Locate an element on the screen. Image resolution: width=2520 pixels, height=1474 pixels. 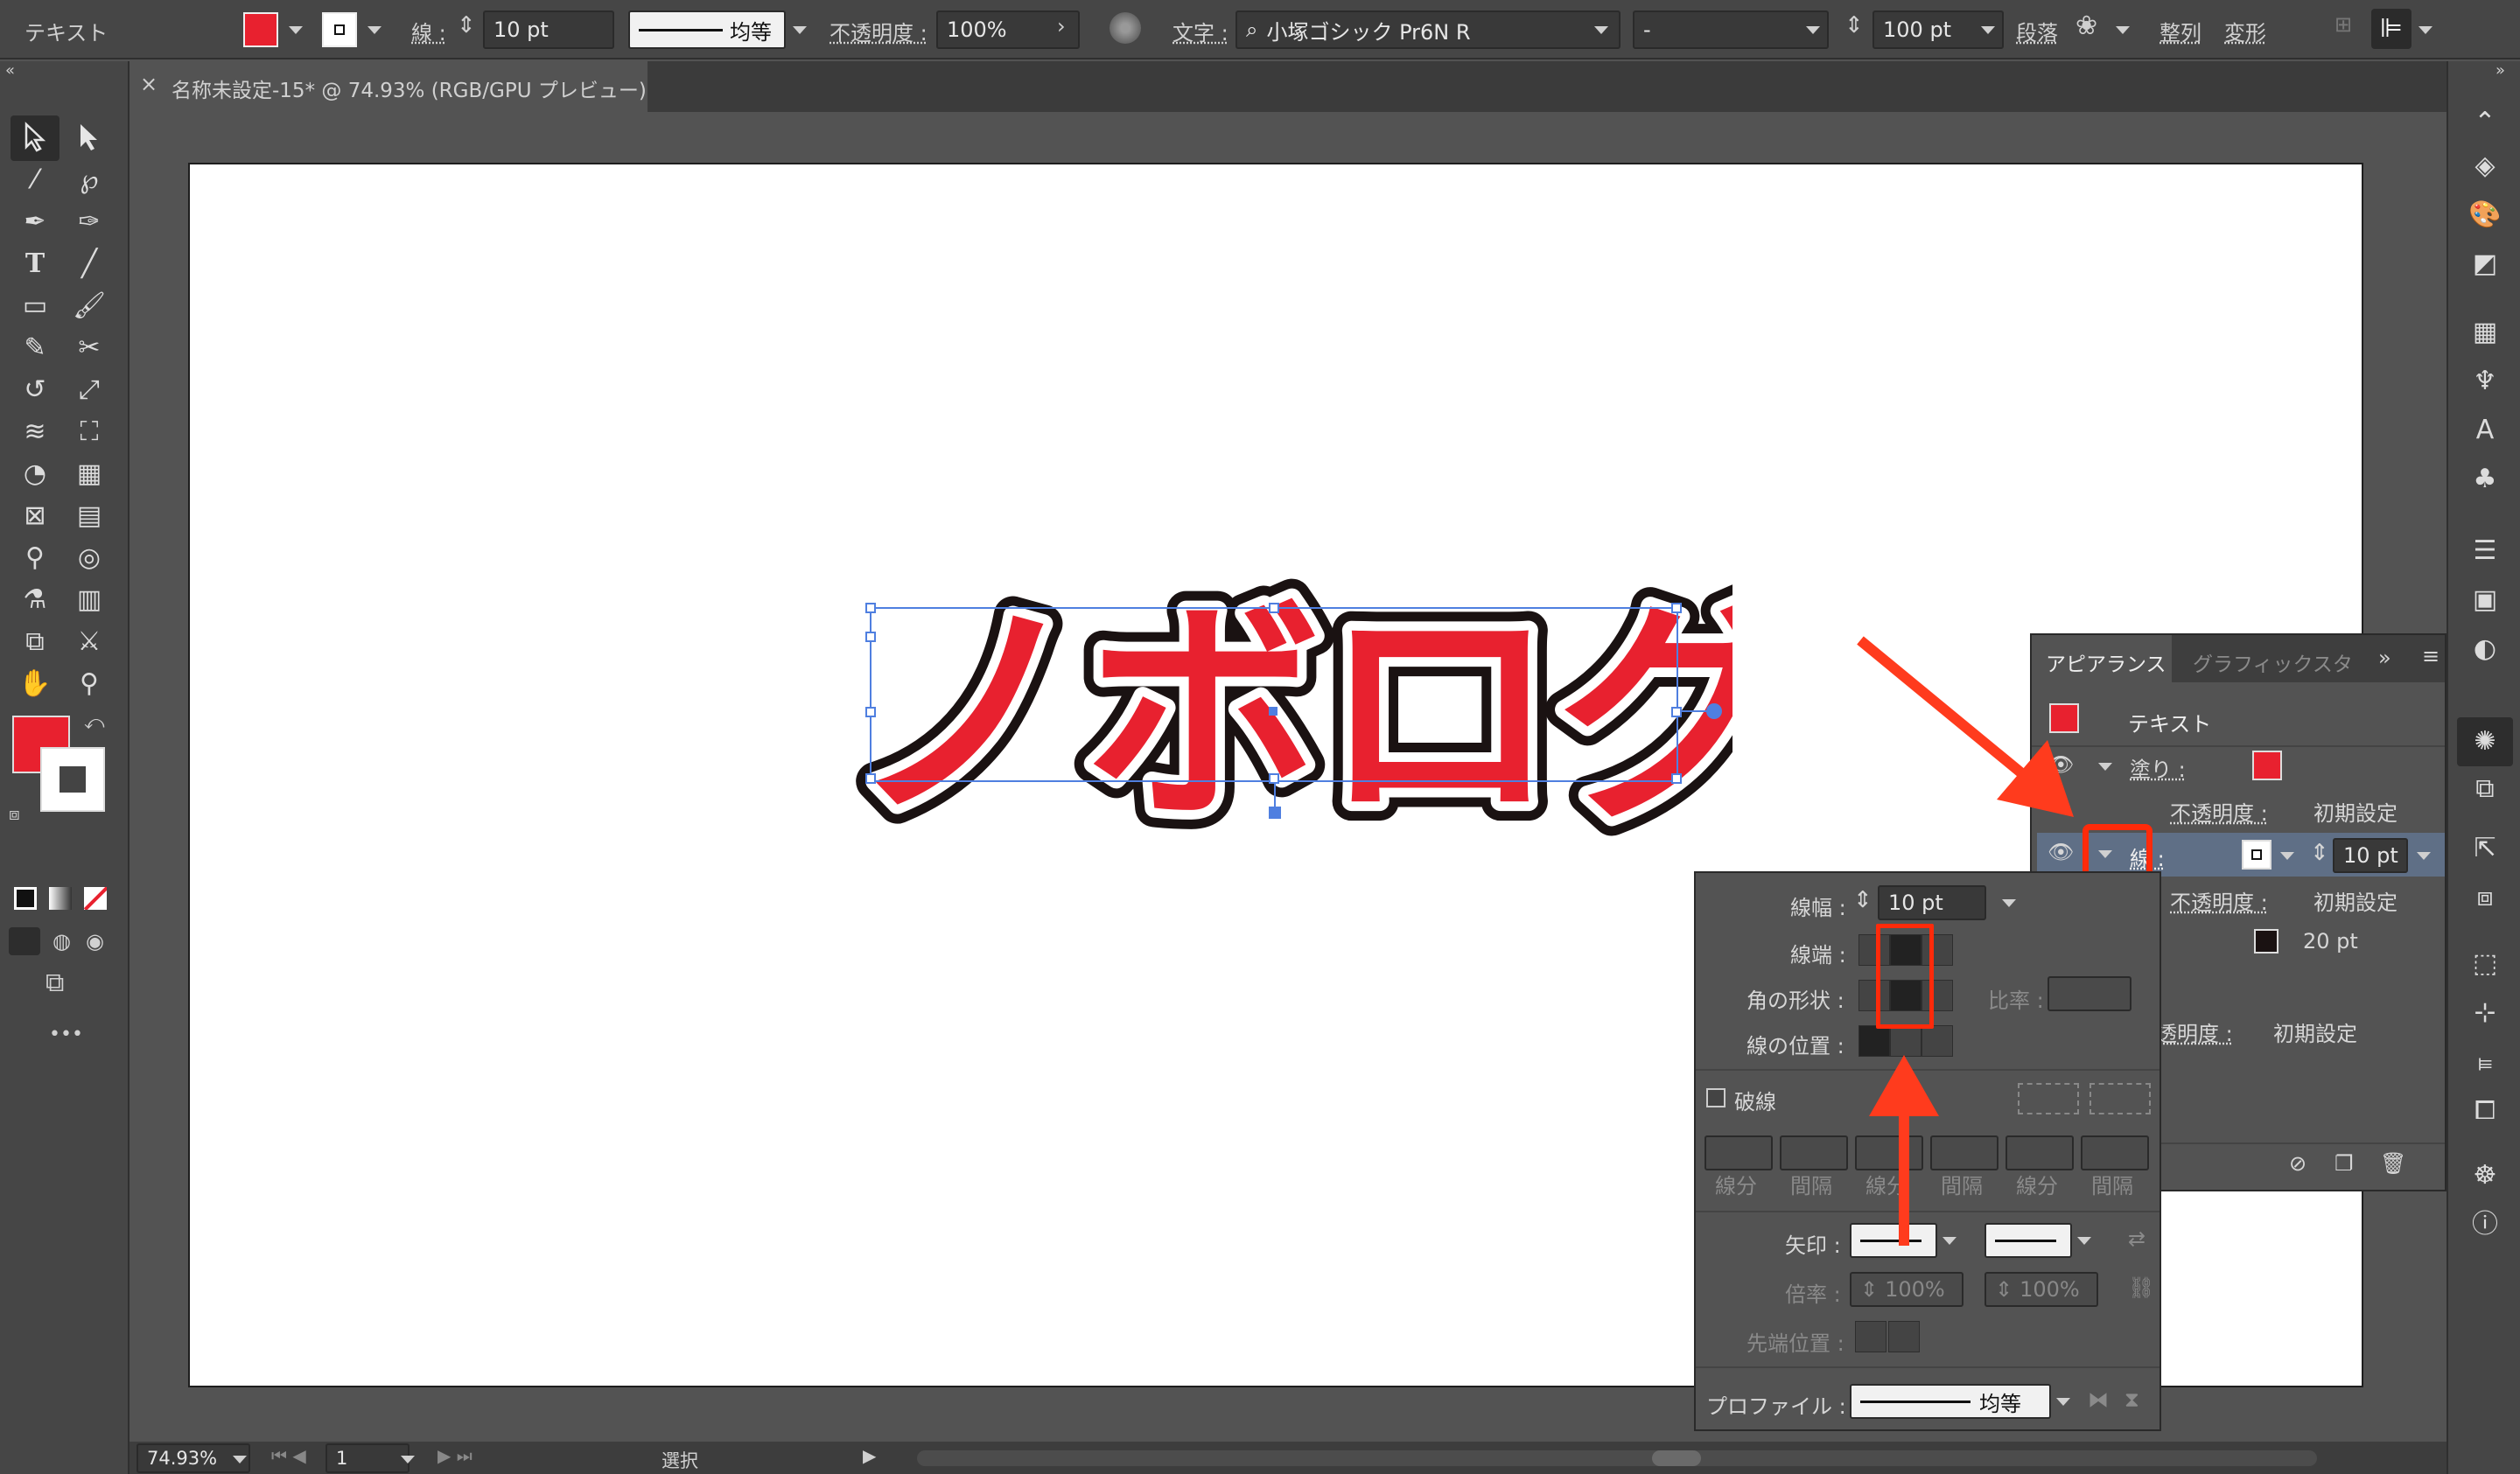
paintbrush-icon: 🖌 is located at coordinates (89, 306).